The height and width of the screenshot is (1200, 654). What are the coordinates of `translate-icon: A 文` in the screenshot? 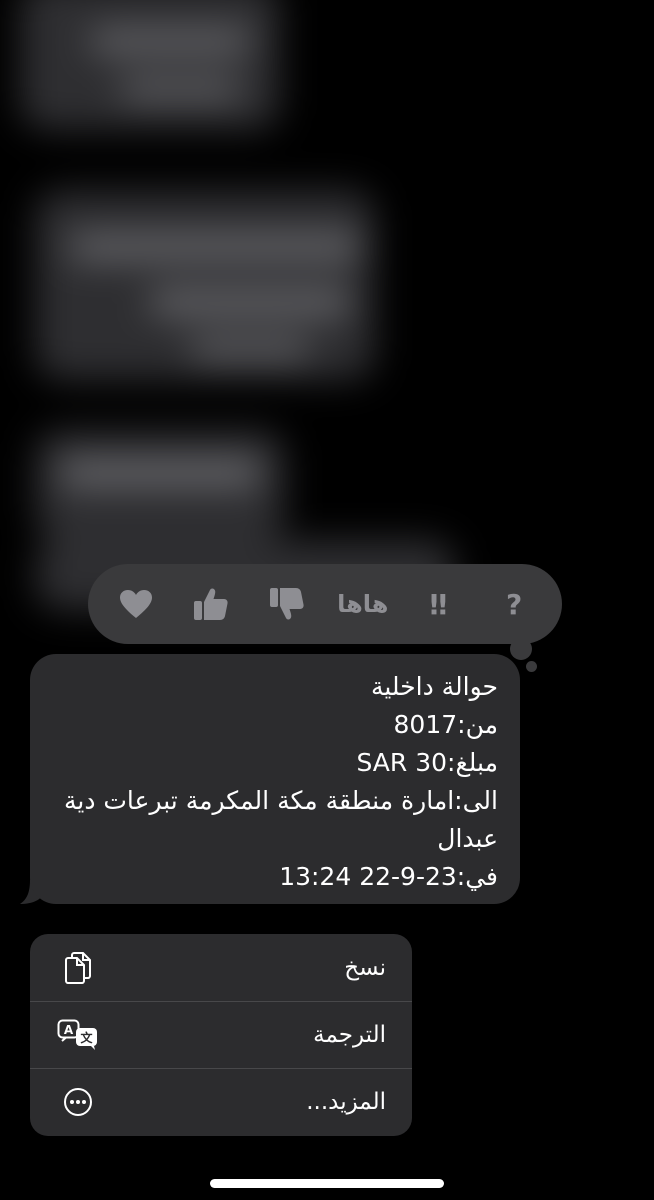 It's located at (78, 1035).